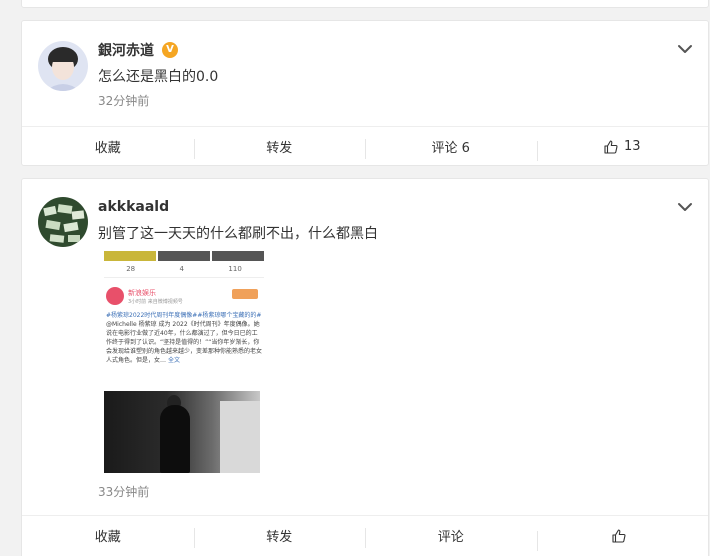 This screenshot has height=556, width=710. What do you see at coordinates (155, 302) in the screenshot?
I see `image-account-time: 3小时前 来自微博视频号` at bounding box center [155, 302].